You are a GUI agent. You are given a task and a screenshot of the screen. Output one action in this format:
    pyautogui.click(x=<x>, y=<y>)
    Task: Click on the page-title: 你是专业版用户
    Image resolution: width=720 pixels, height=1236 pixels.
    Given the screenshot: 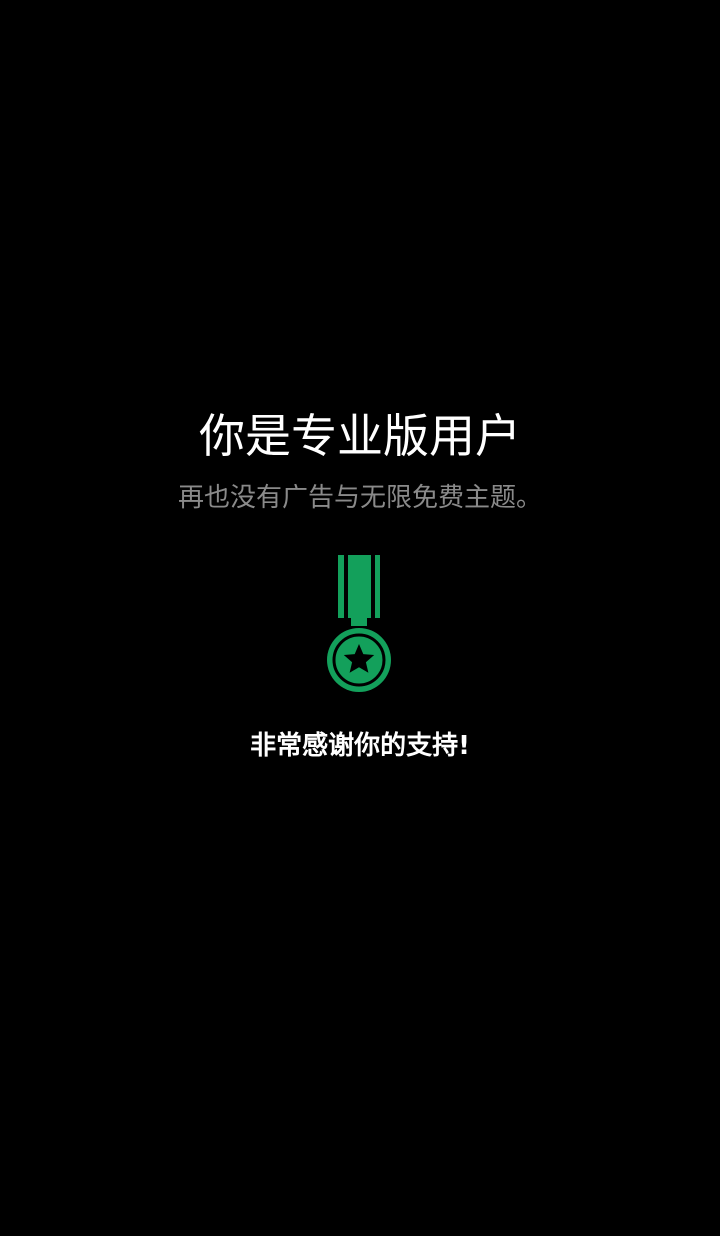 What is the action you would take?
    pyautogui.click(x=360, y=436)
    